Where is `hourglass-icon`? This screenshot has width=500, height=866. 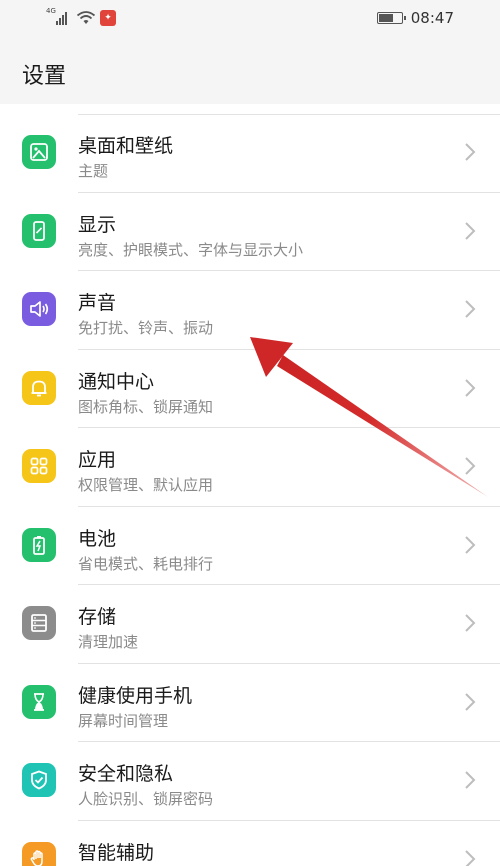
hourglass-icon is located at coordinates (39, 701).